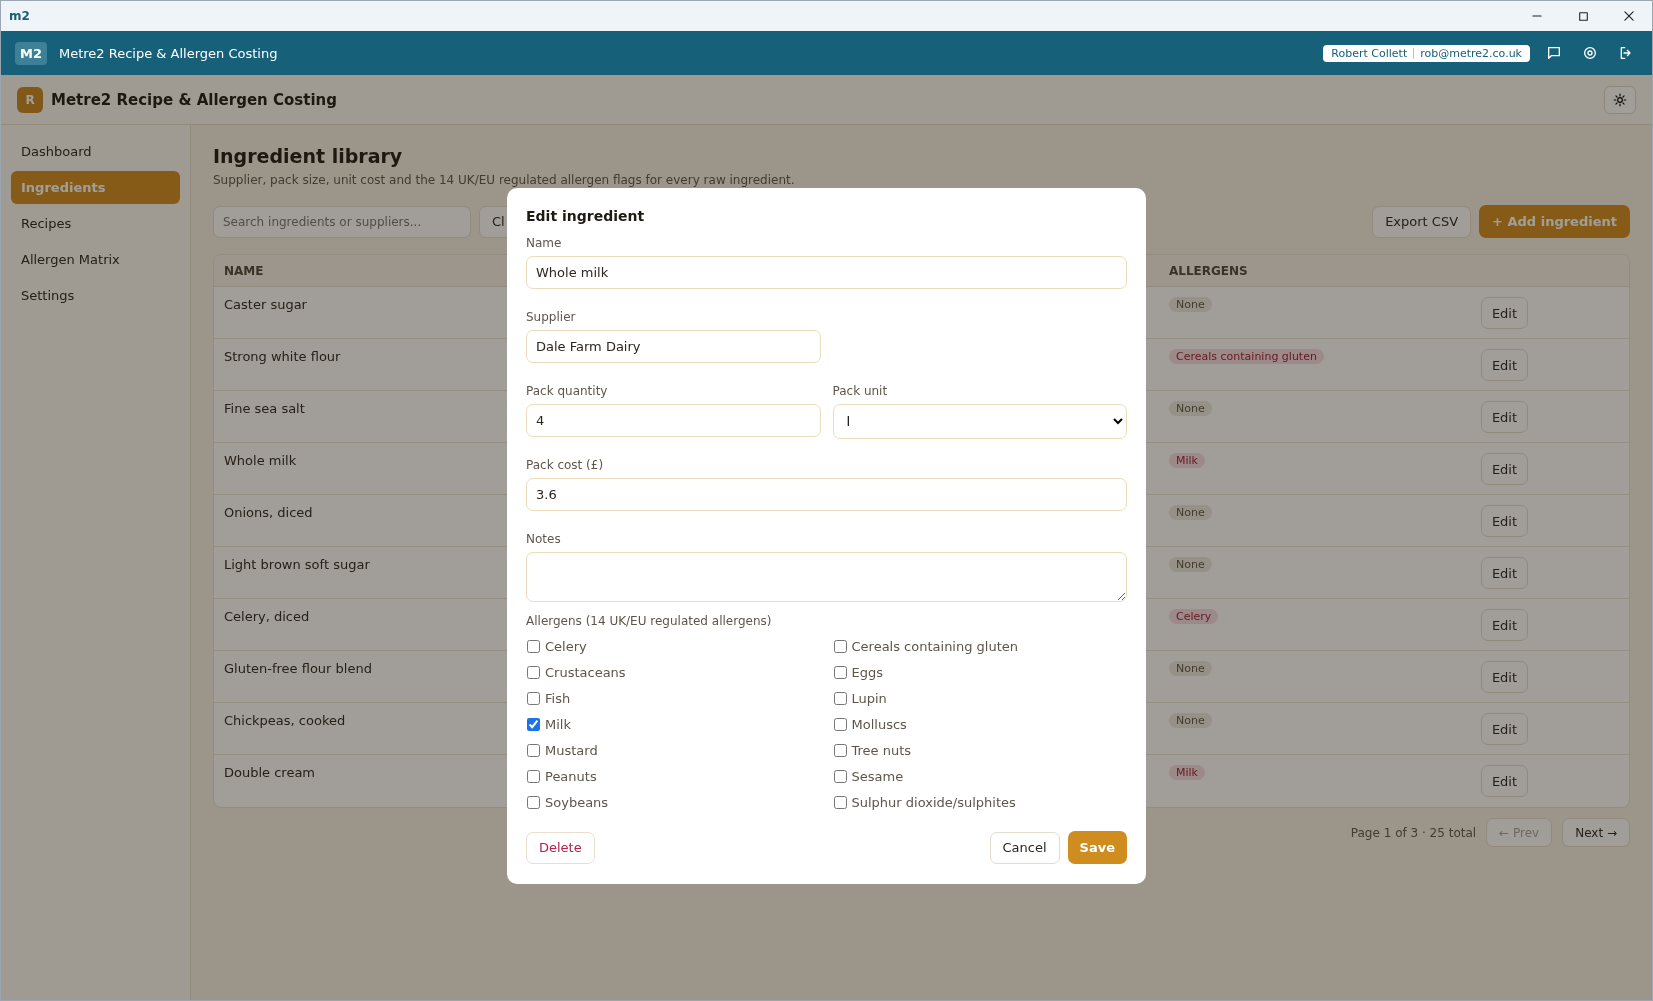 The height and width of the screenshot is (1001, 1653). I want to click on cancel-button: Cancel, so click(1024, 847).